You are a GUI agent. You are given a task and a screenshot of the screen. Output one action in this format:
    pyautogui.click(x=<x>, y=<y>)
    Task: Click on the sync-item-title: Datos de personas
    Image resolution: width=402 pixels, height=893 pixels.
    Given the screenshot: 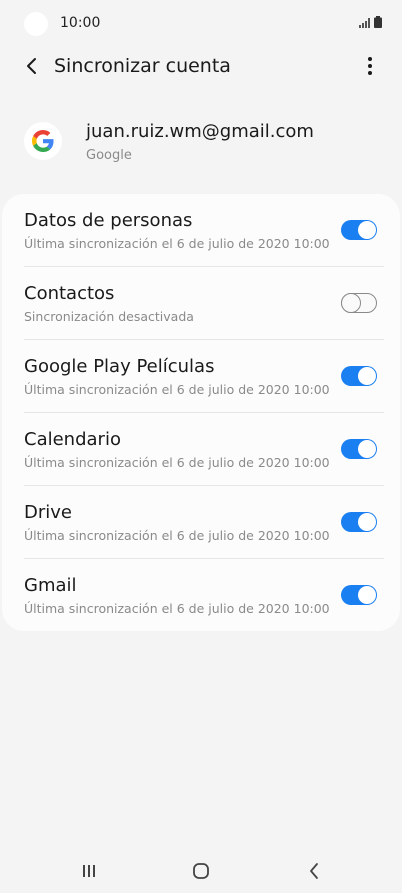 What is the action you would take?
    pyautogui.click(x=108, y=220)
    